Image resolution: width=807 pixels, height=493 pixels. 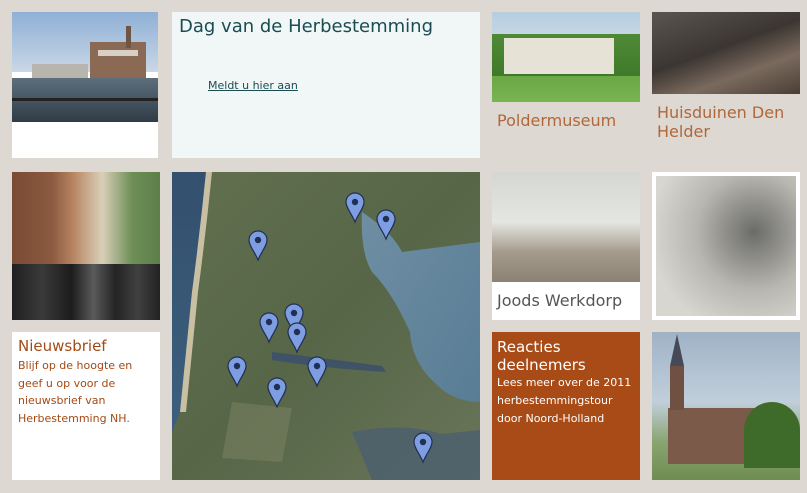 I want to click on group-photo-tile, so click(x=86, y=246).